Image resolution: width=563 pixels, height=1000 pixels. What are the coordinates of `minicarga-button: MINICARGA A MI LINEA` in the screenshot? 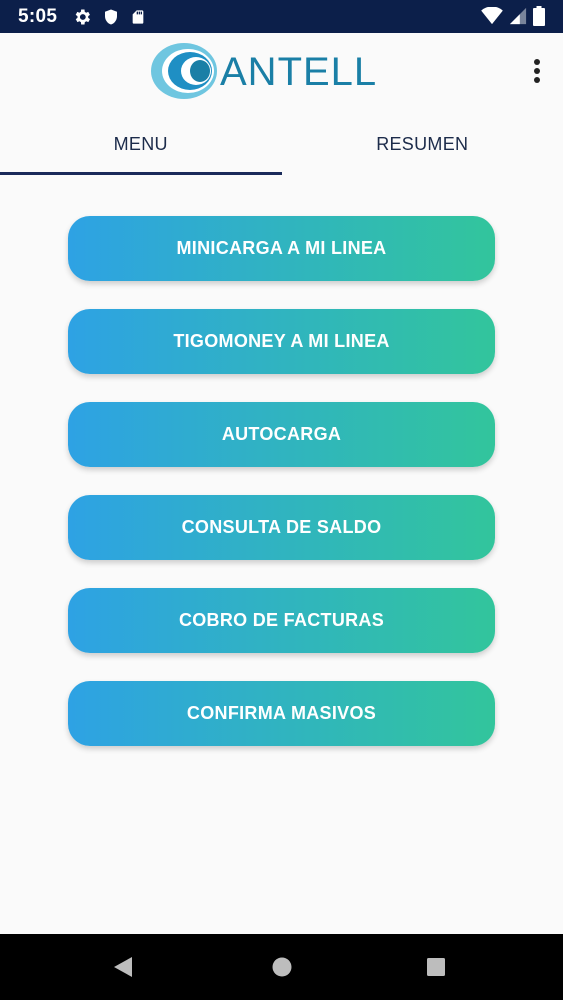 It's located at (281, 248).